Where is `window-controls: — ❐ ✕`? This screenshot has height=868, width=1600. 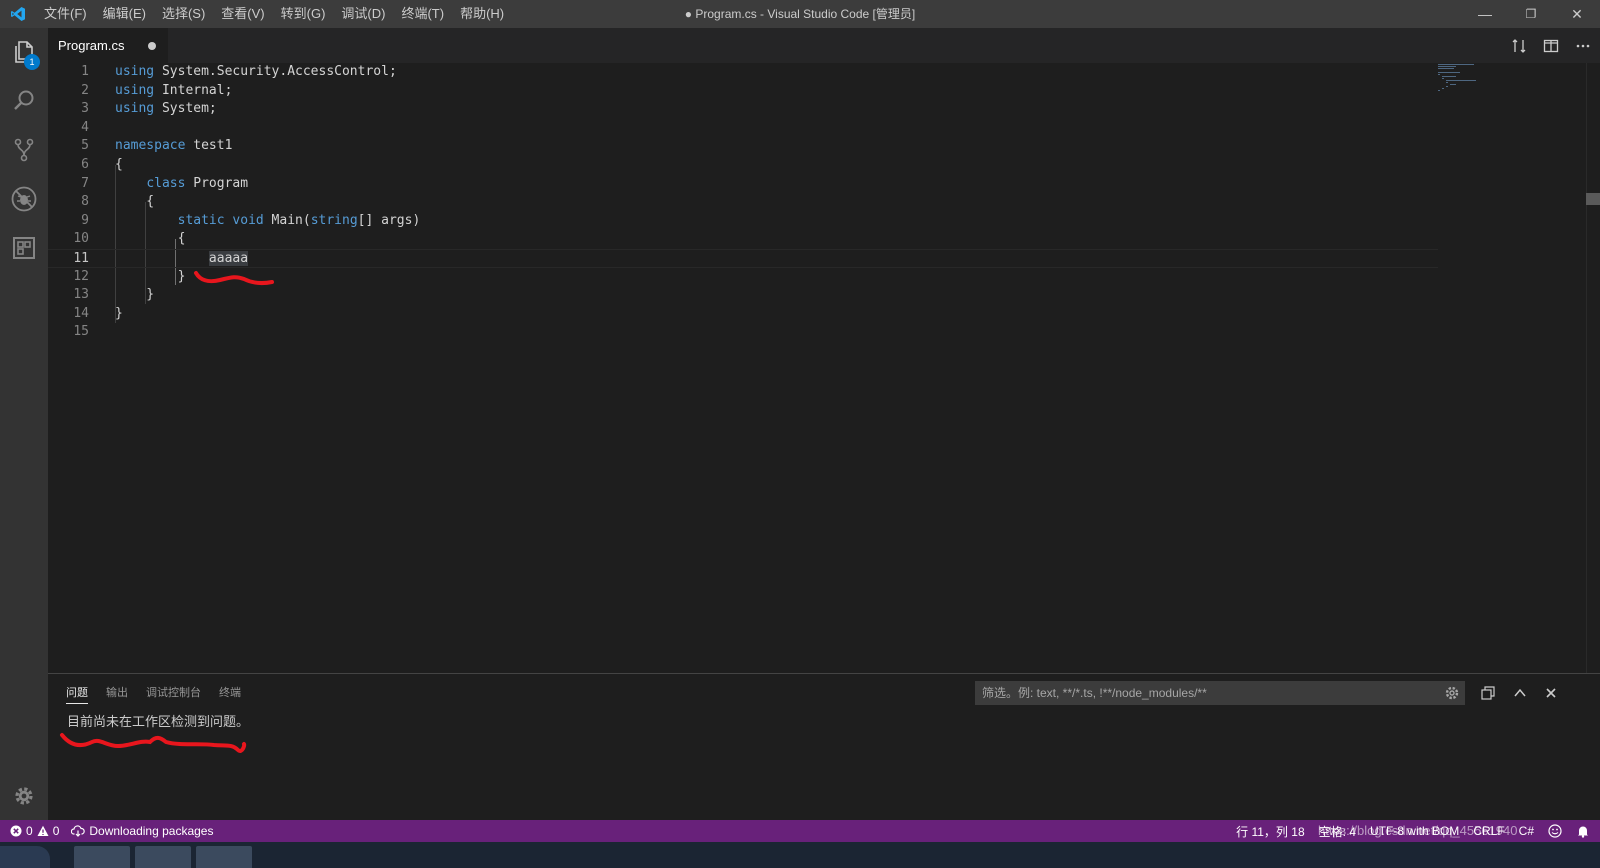
window-controls: — ❐ ✕ is located at coordinates (1531, 14).